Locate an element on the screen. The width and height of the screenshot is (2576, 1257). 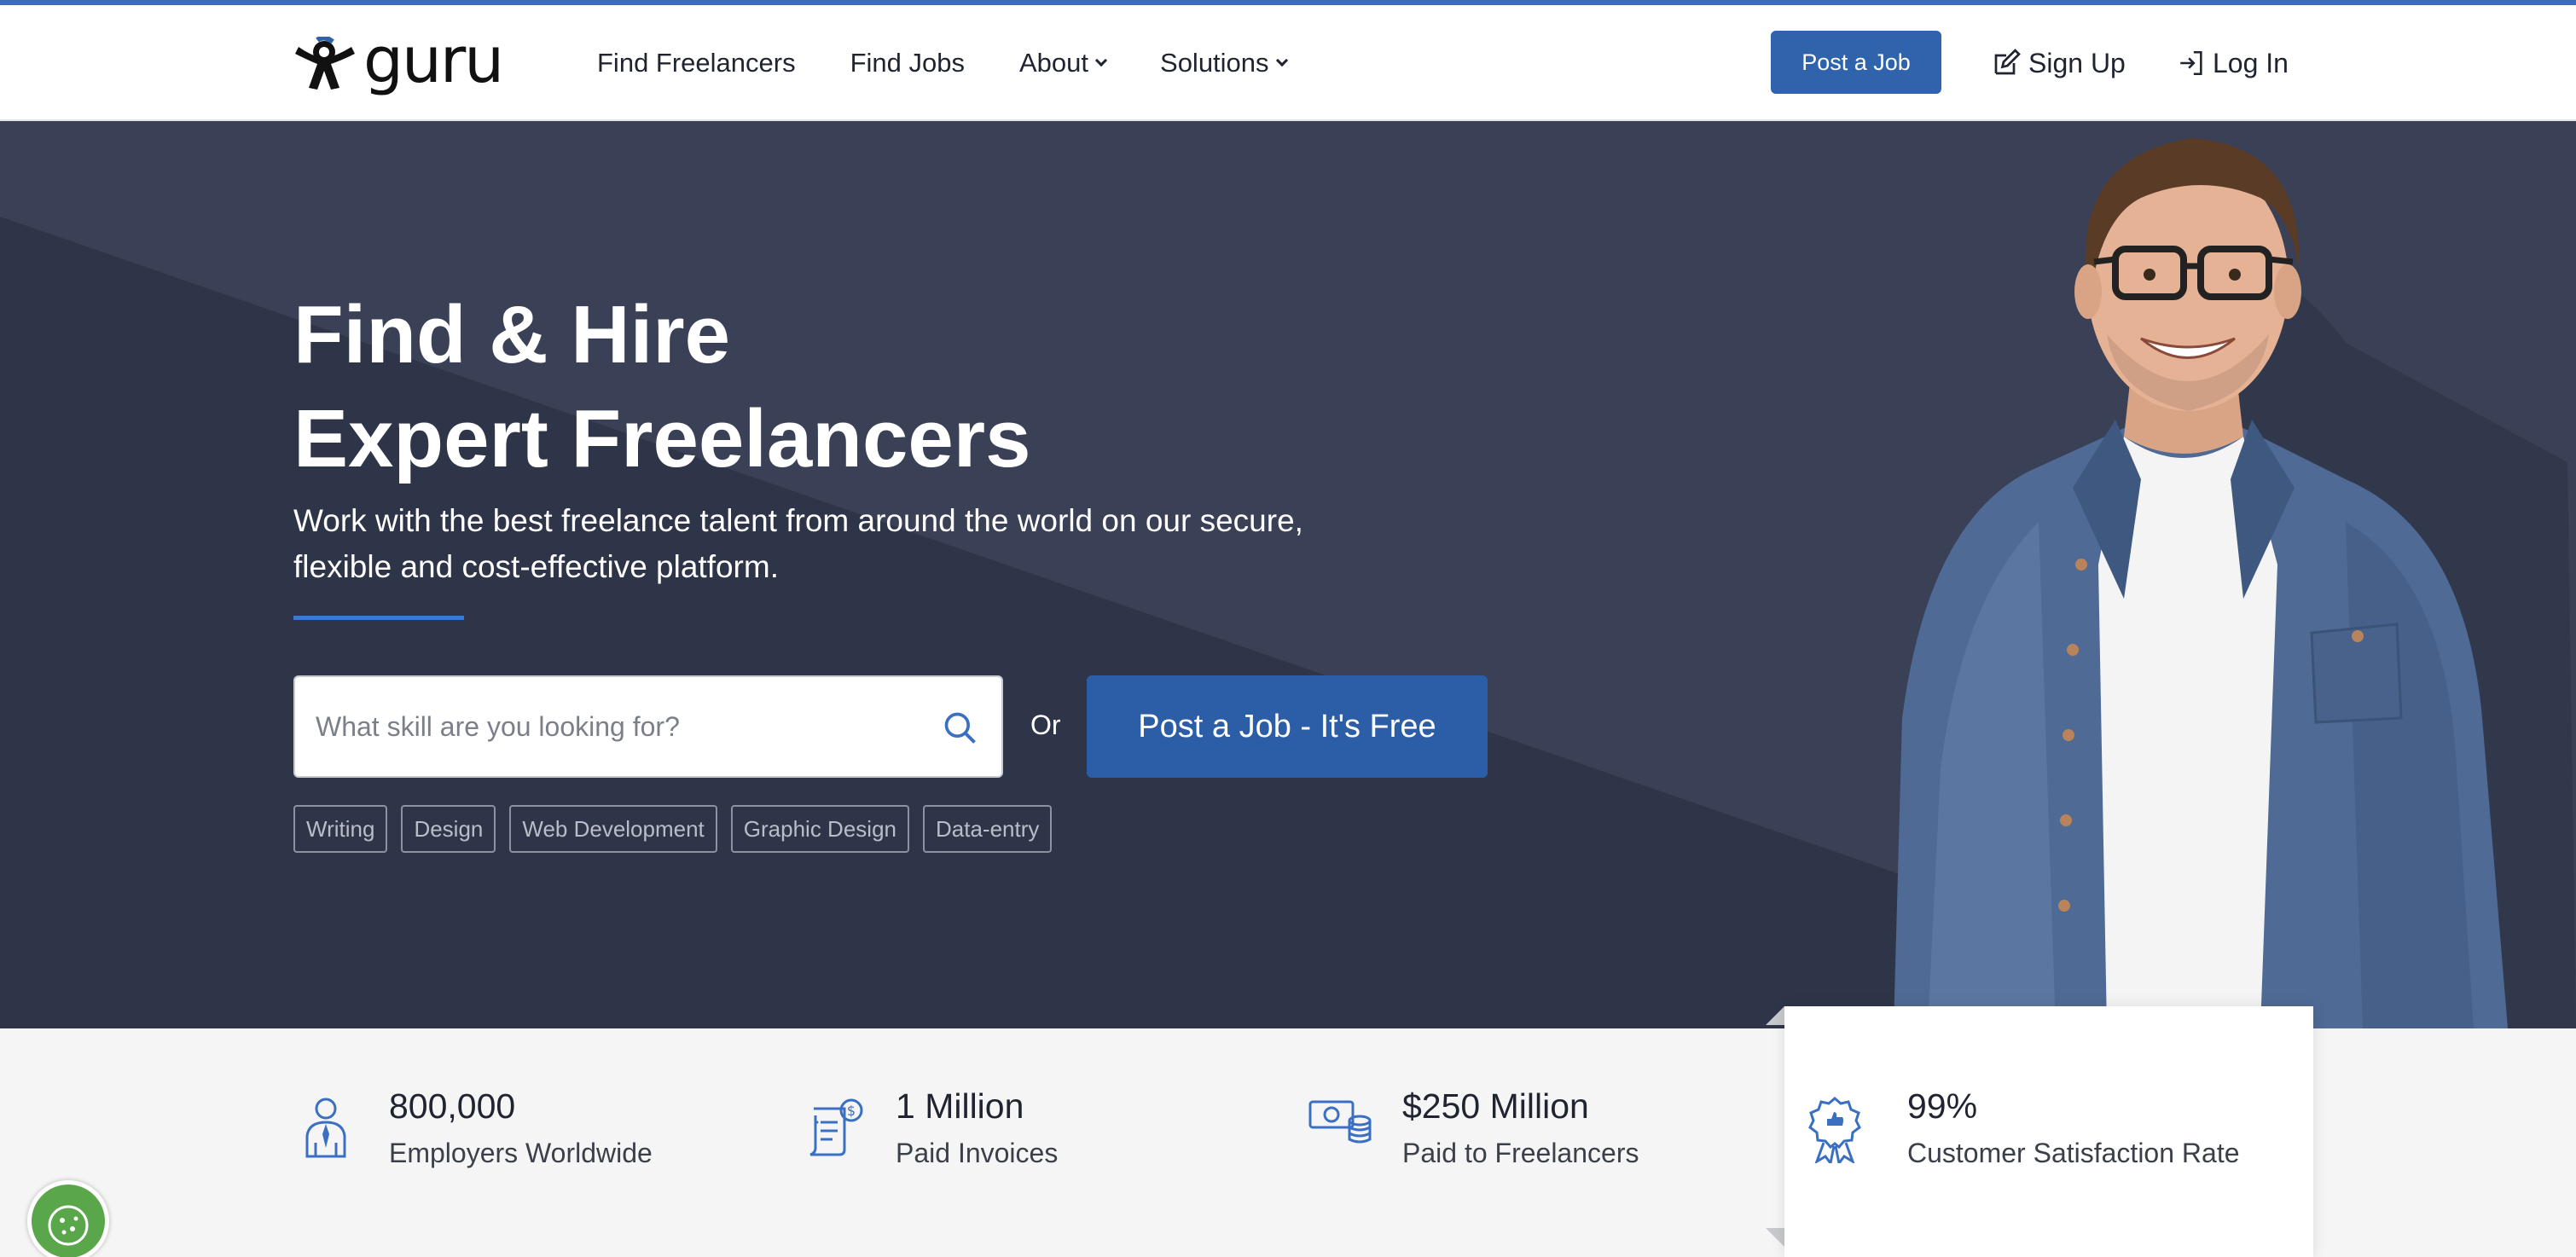
cookie-settings-button is located at coordinates (68, 1218).